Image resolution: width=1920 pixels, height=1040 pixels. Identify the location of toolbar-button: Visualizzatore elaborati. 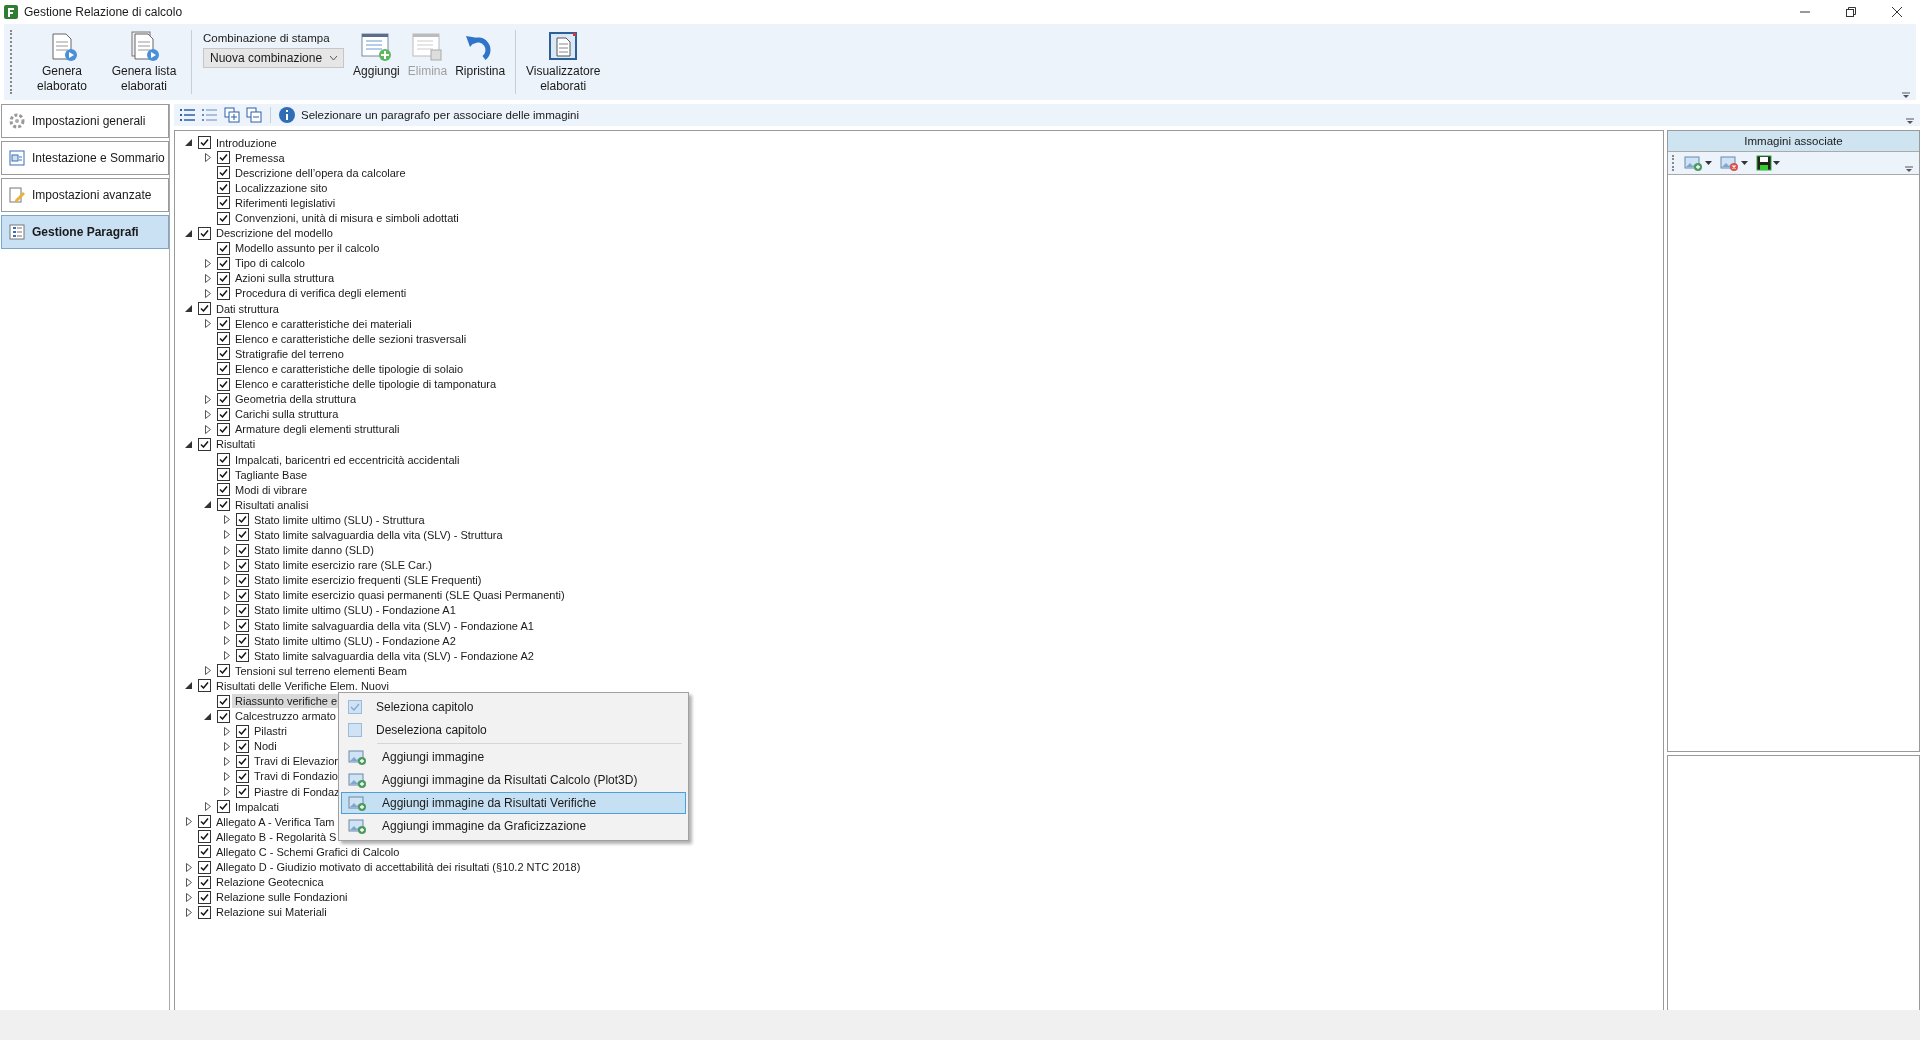
(563, 62).